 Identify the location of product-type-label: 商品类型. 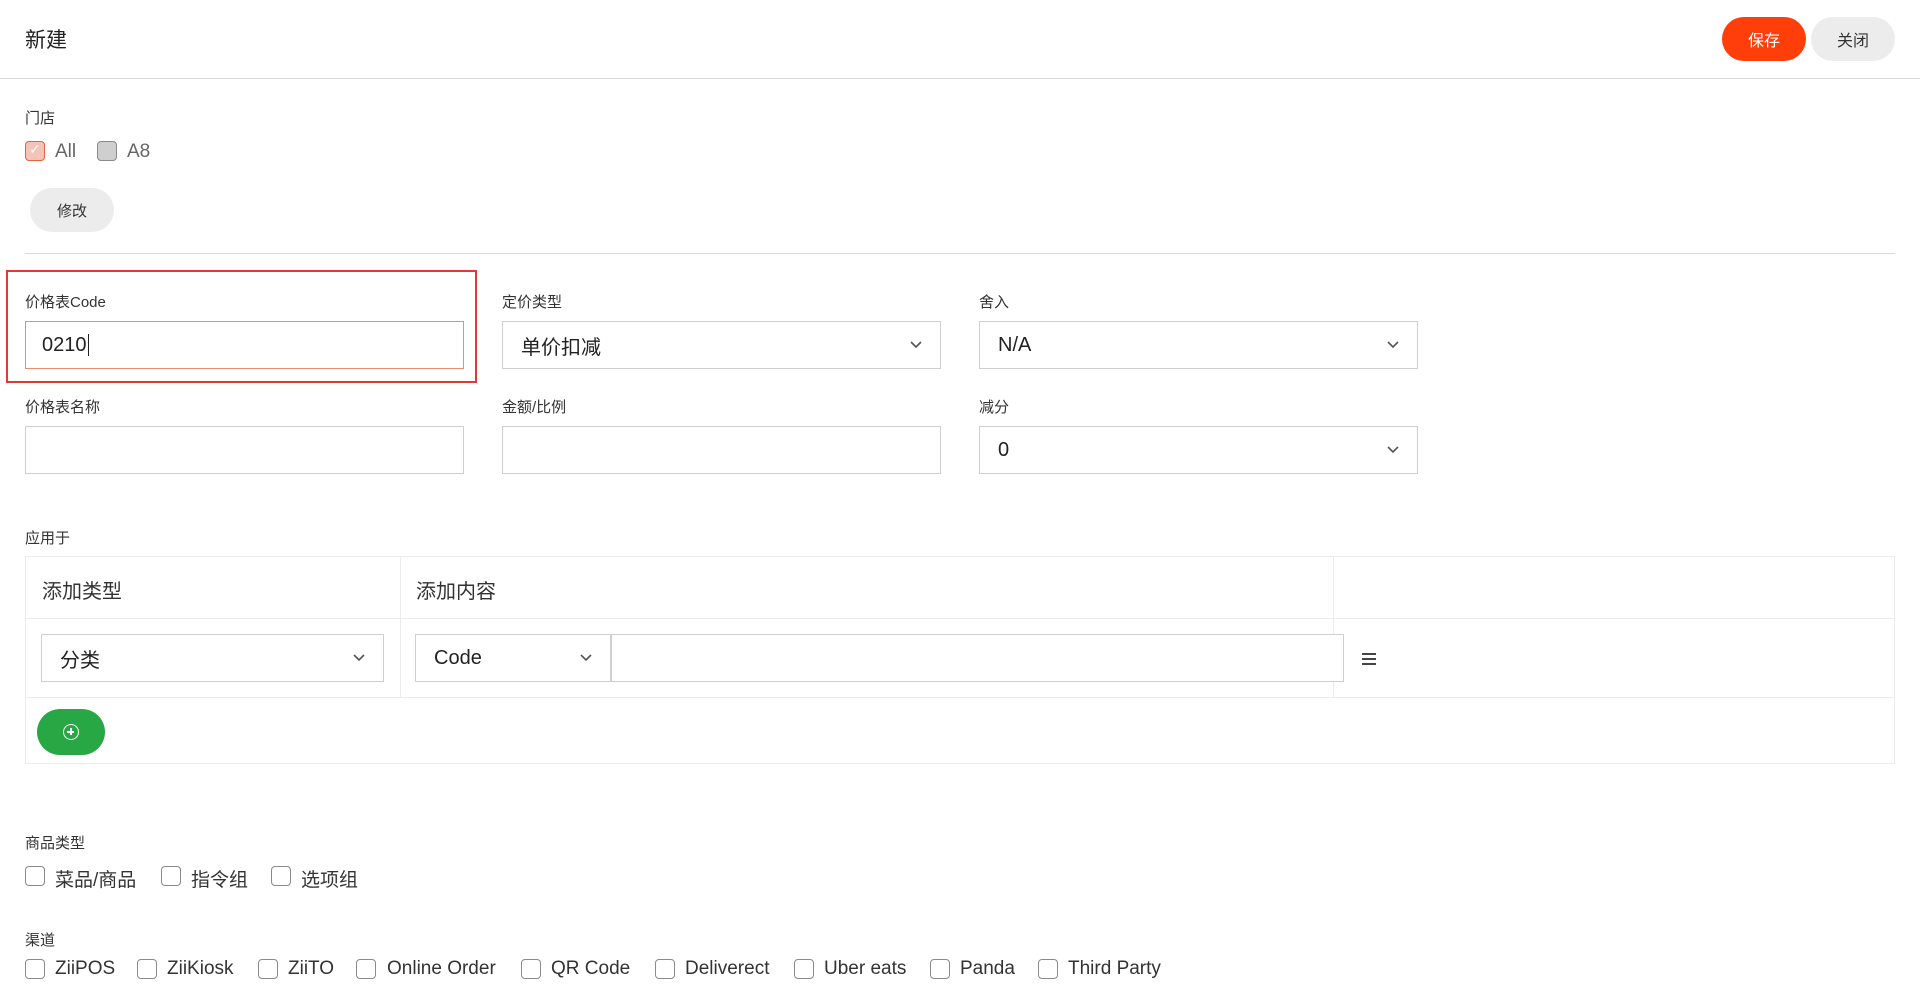
(55, 843).